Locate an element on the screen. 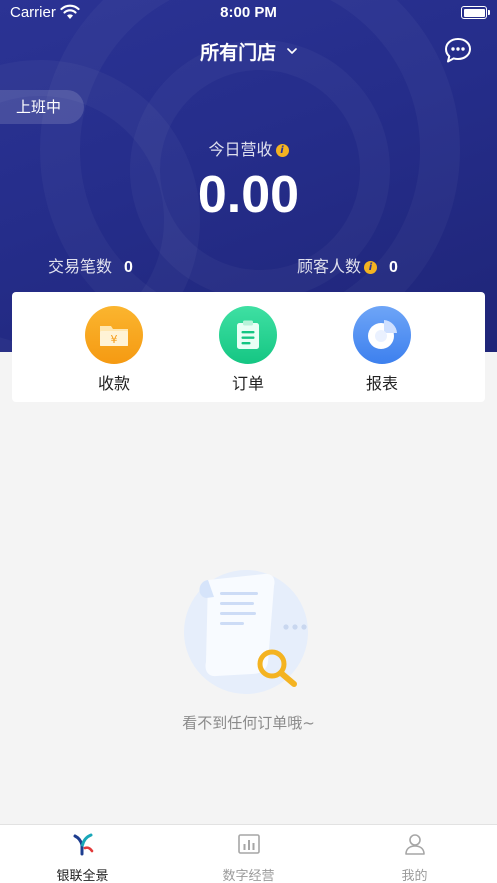 This screenshot has width=497, height=883. clock: 8:00 PM is located at coordinates (248, 12).